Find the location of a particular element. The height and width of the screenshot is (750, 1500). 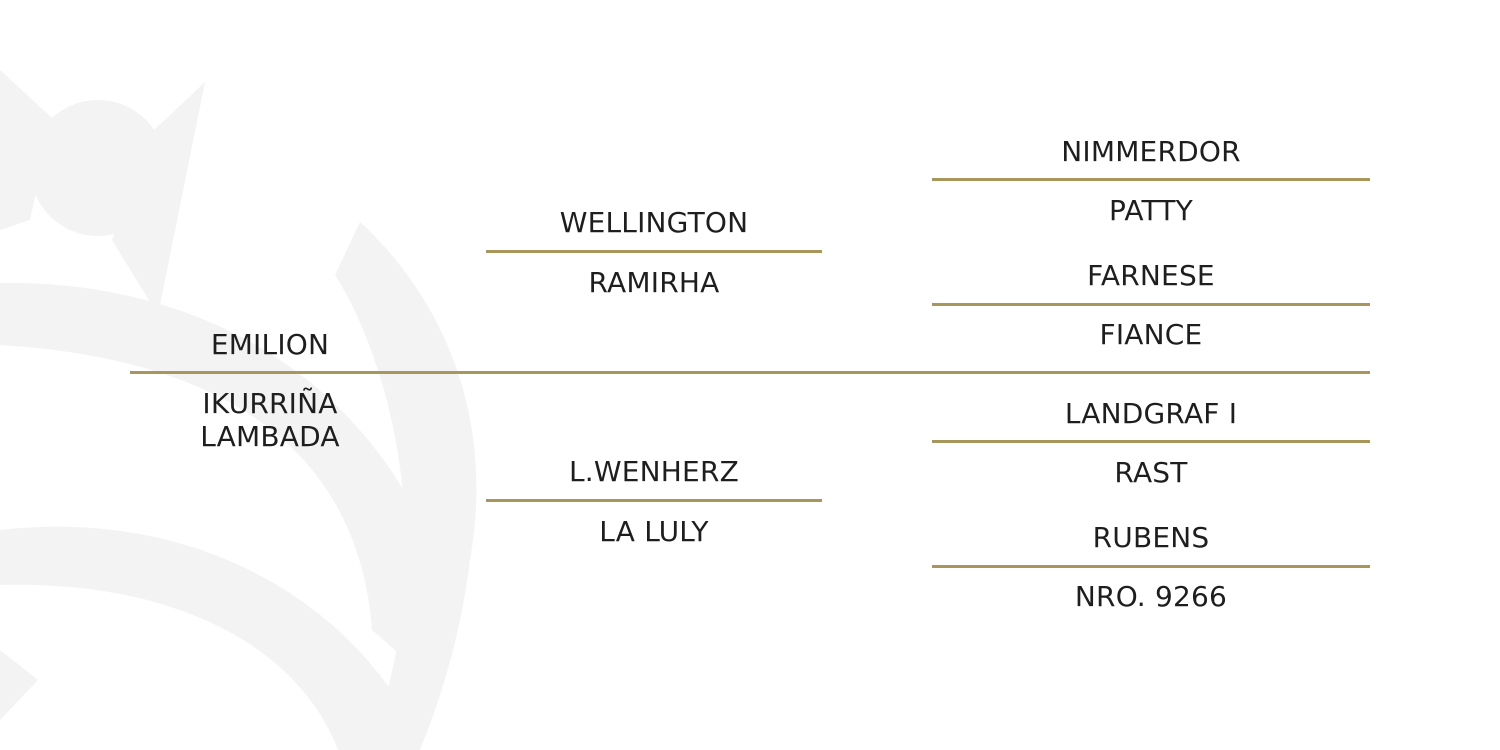

dam-dam-name: LA LULY is located at coordinates (654, 531).